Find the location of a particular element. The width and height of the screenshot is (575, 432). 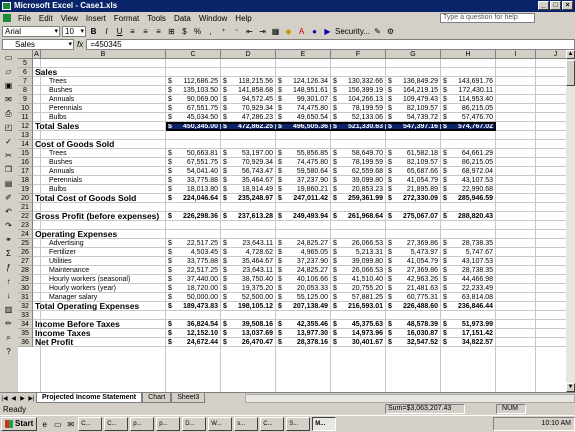

value-cell: $224,046.64 is located at coordinates (193, 198).